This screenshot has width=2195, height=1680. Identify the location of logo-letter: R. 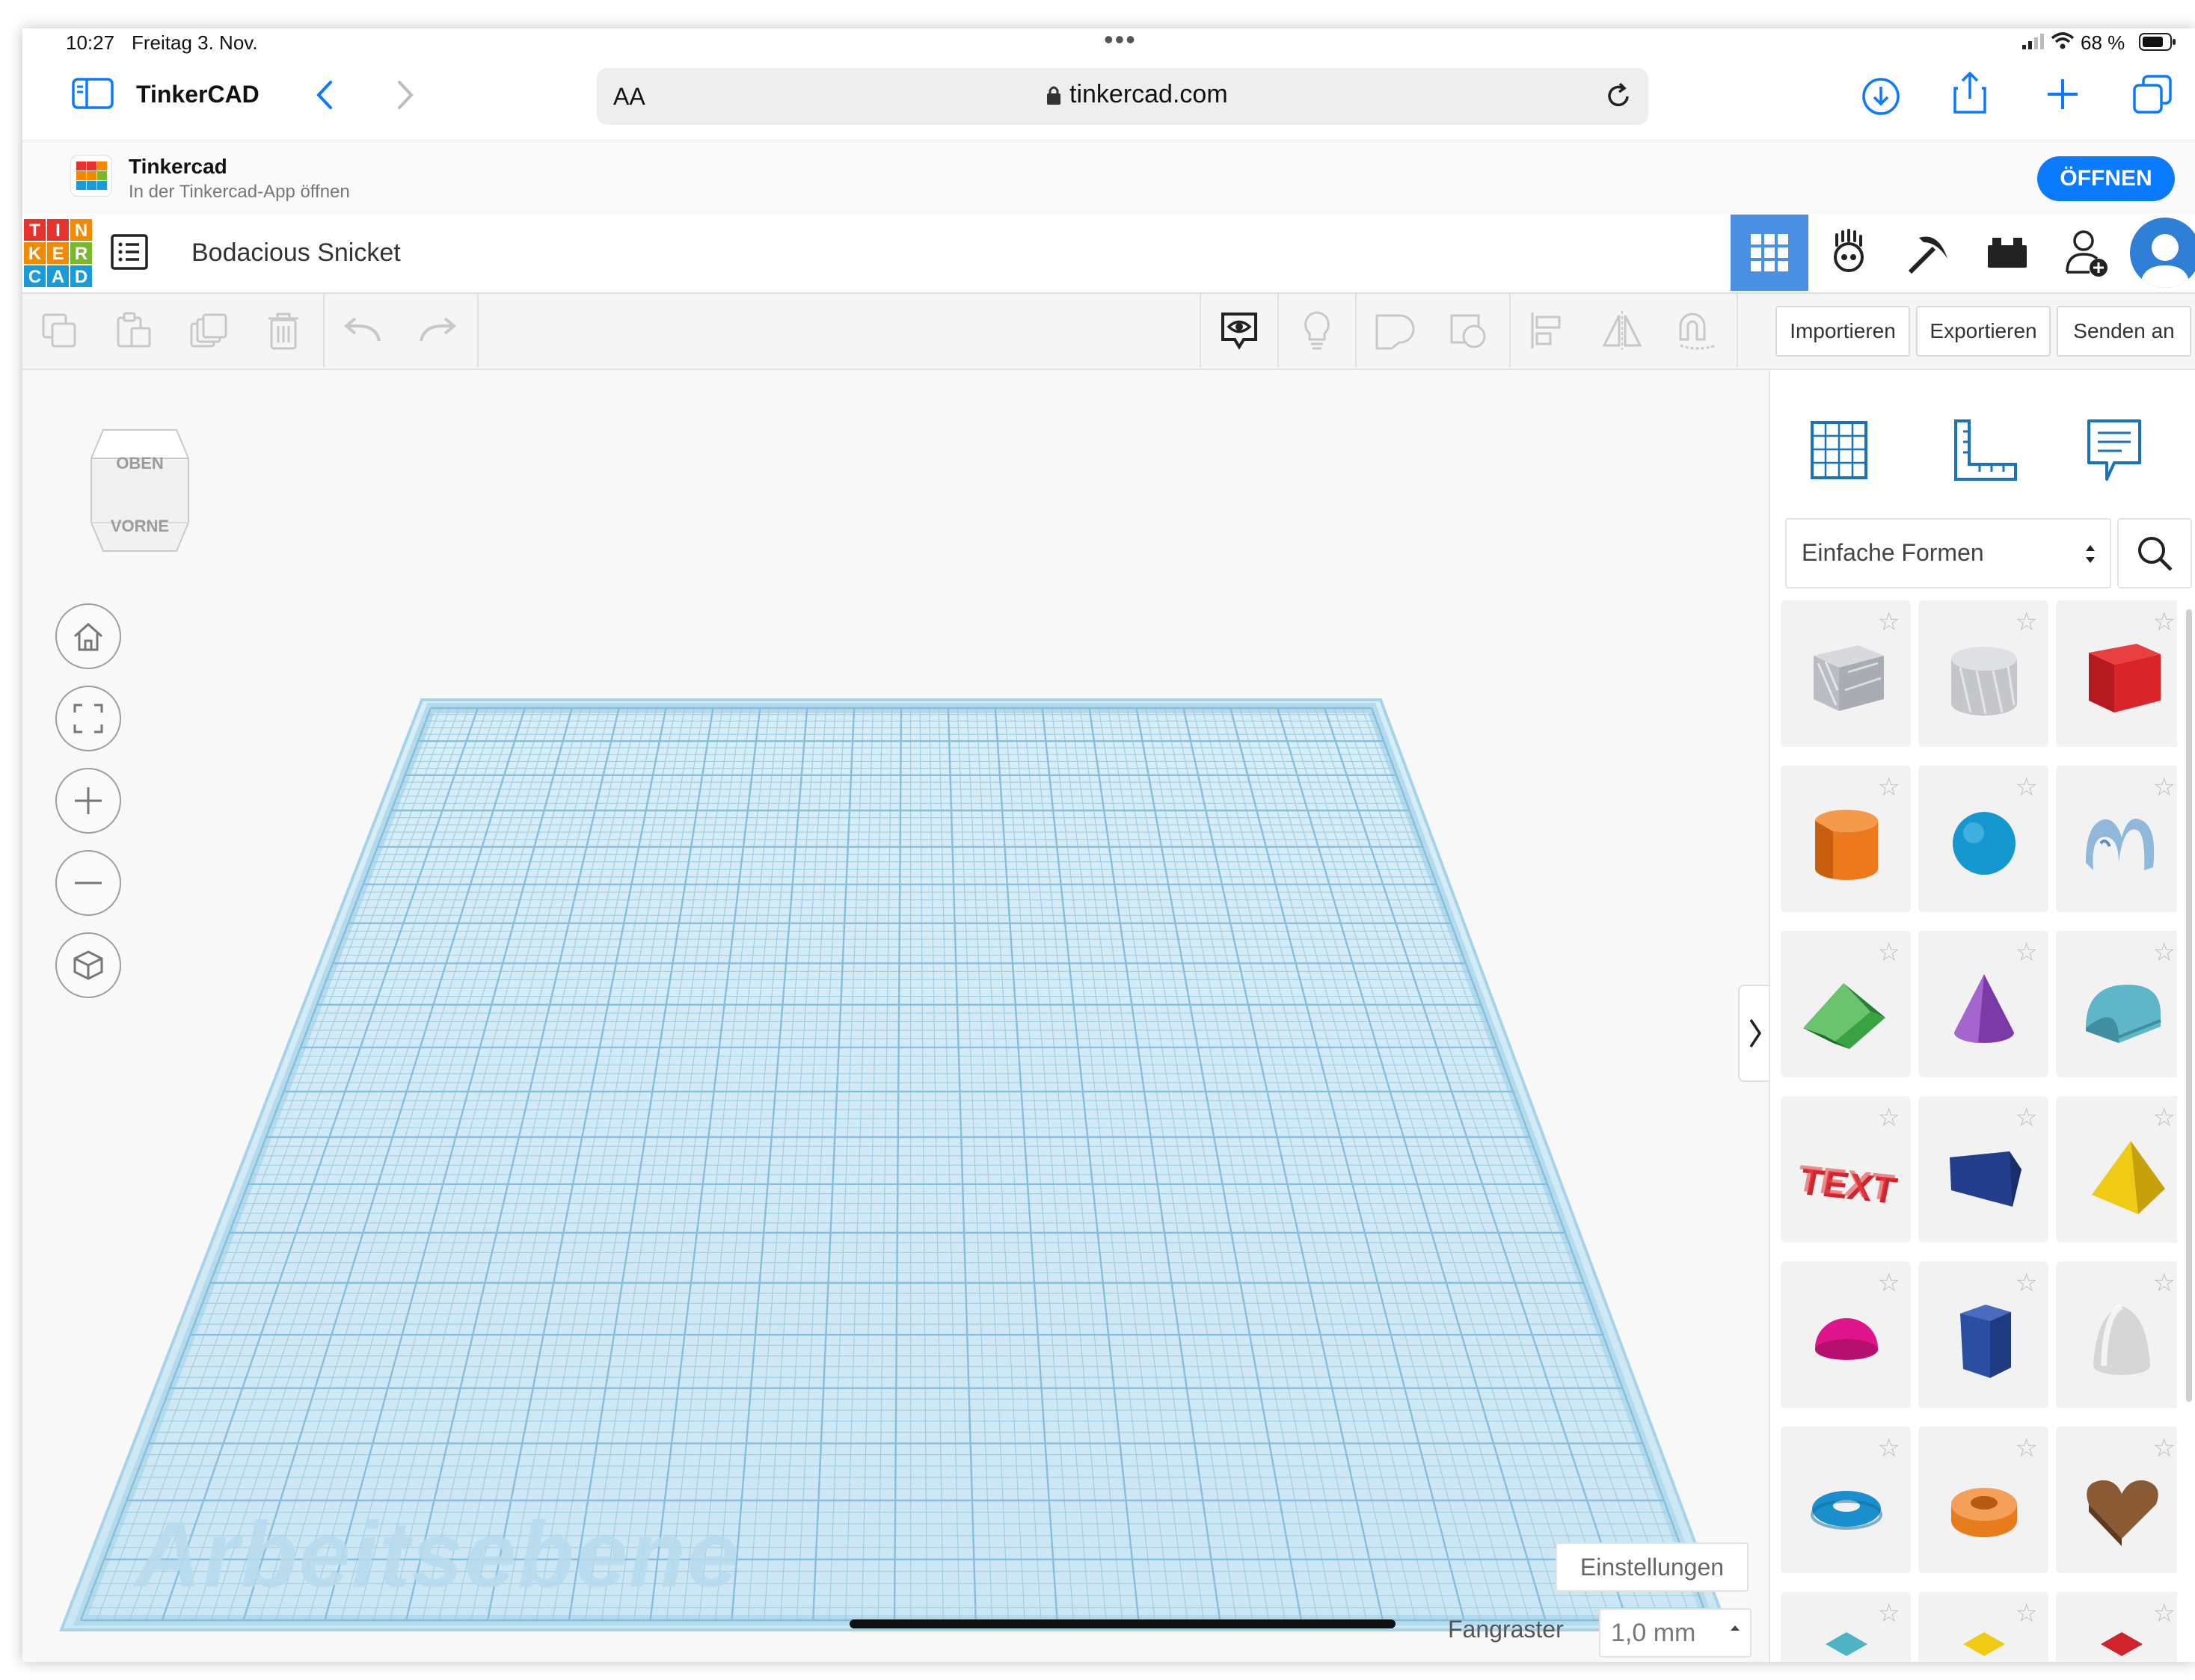
(82, 254).